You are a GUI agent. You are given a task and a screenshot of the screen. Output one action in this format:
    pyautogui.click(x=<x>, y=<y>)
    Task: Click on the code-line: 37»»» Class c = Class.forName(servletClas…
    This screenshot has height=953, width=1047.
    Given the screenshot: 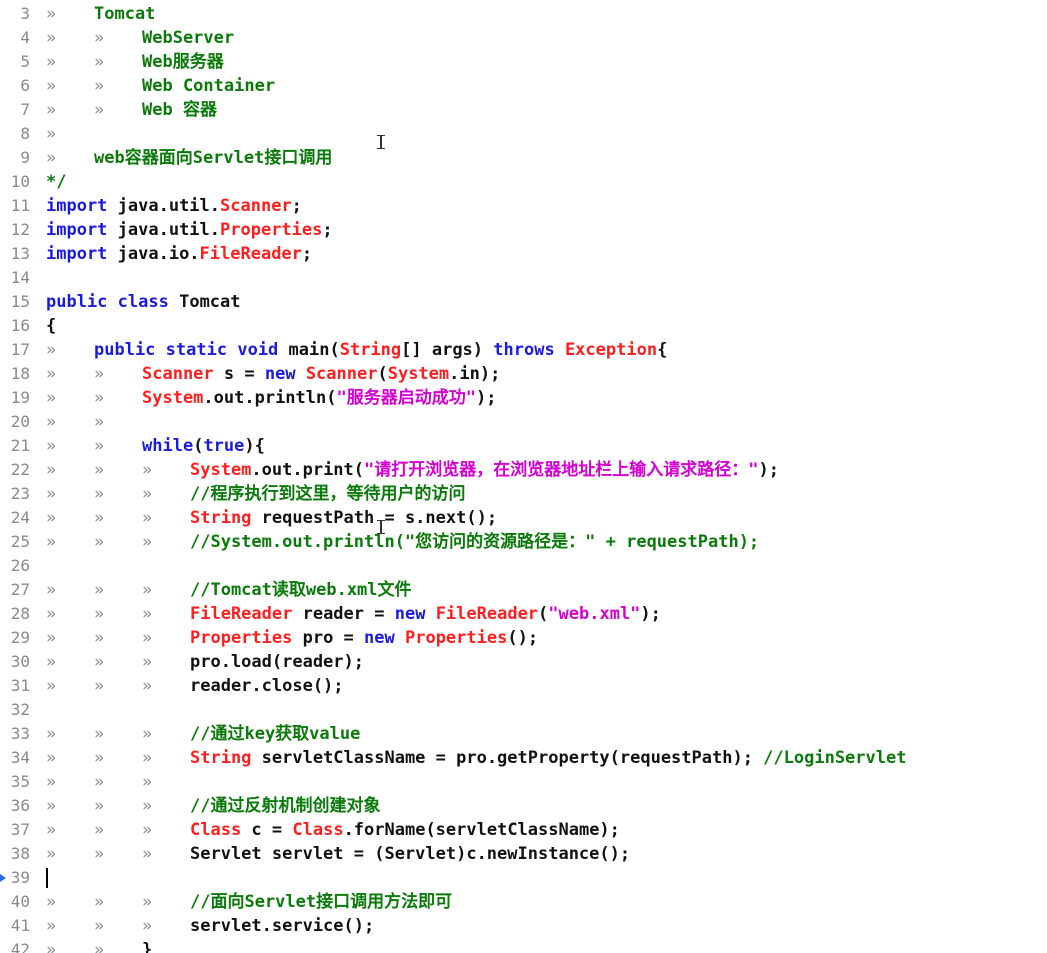 What is the action you would take?
    pyautogui.click(x=523, y=830)
    